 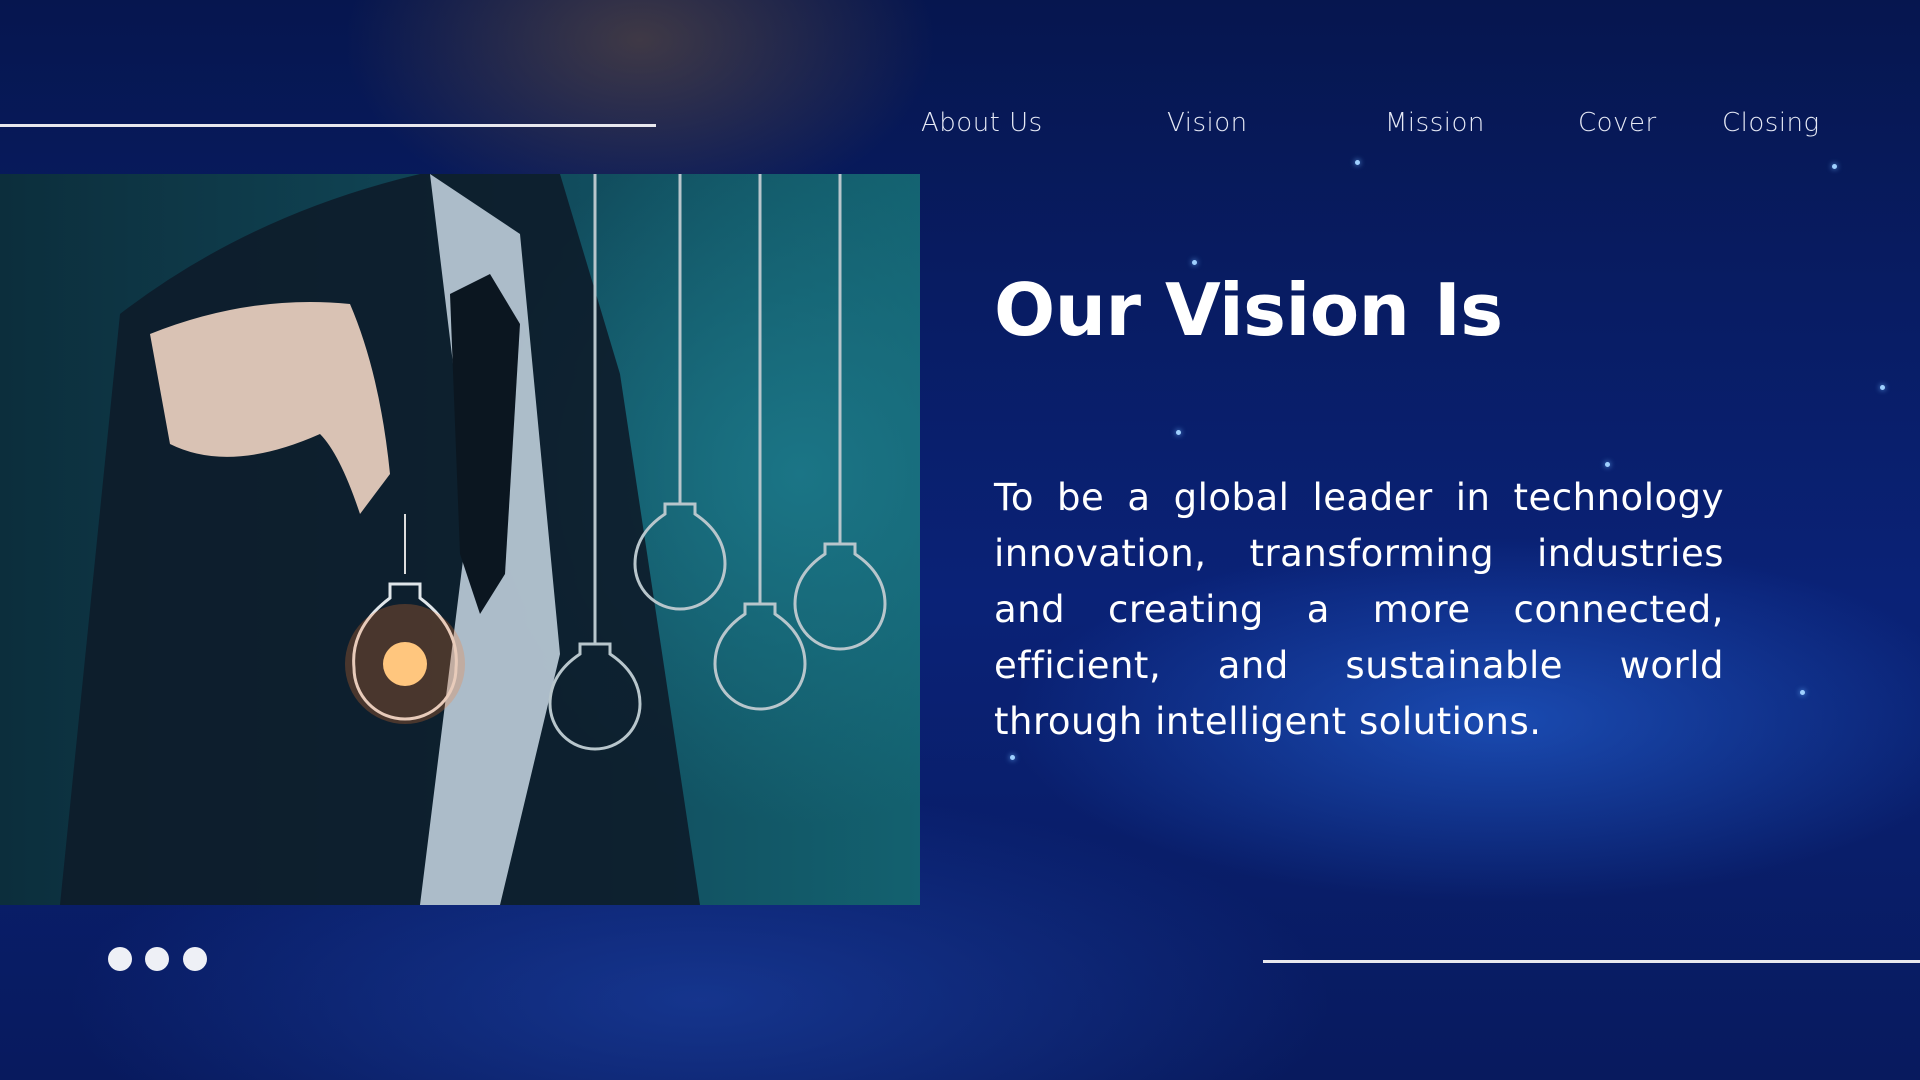 I want to click on page-title: Our Vision Is, so click(x=1248, y=310).